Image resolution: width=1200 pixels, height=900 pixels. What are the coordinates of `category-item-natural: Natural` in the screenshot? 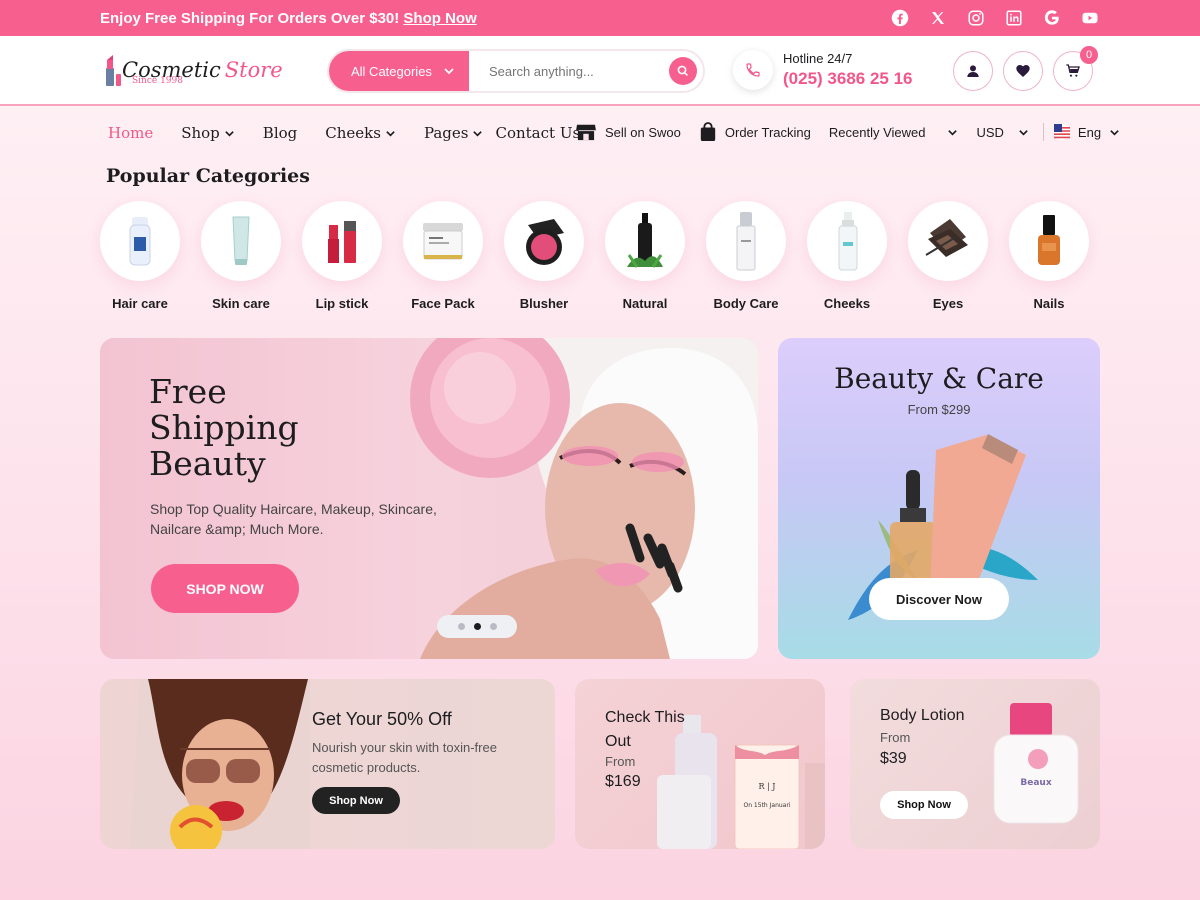 It's located at (645, 256).